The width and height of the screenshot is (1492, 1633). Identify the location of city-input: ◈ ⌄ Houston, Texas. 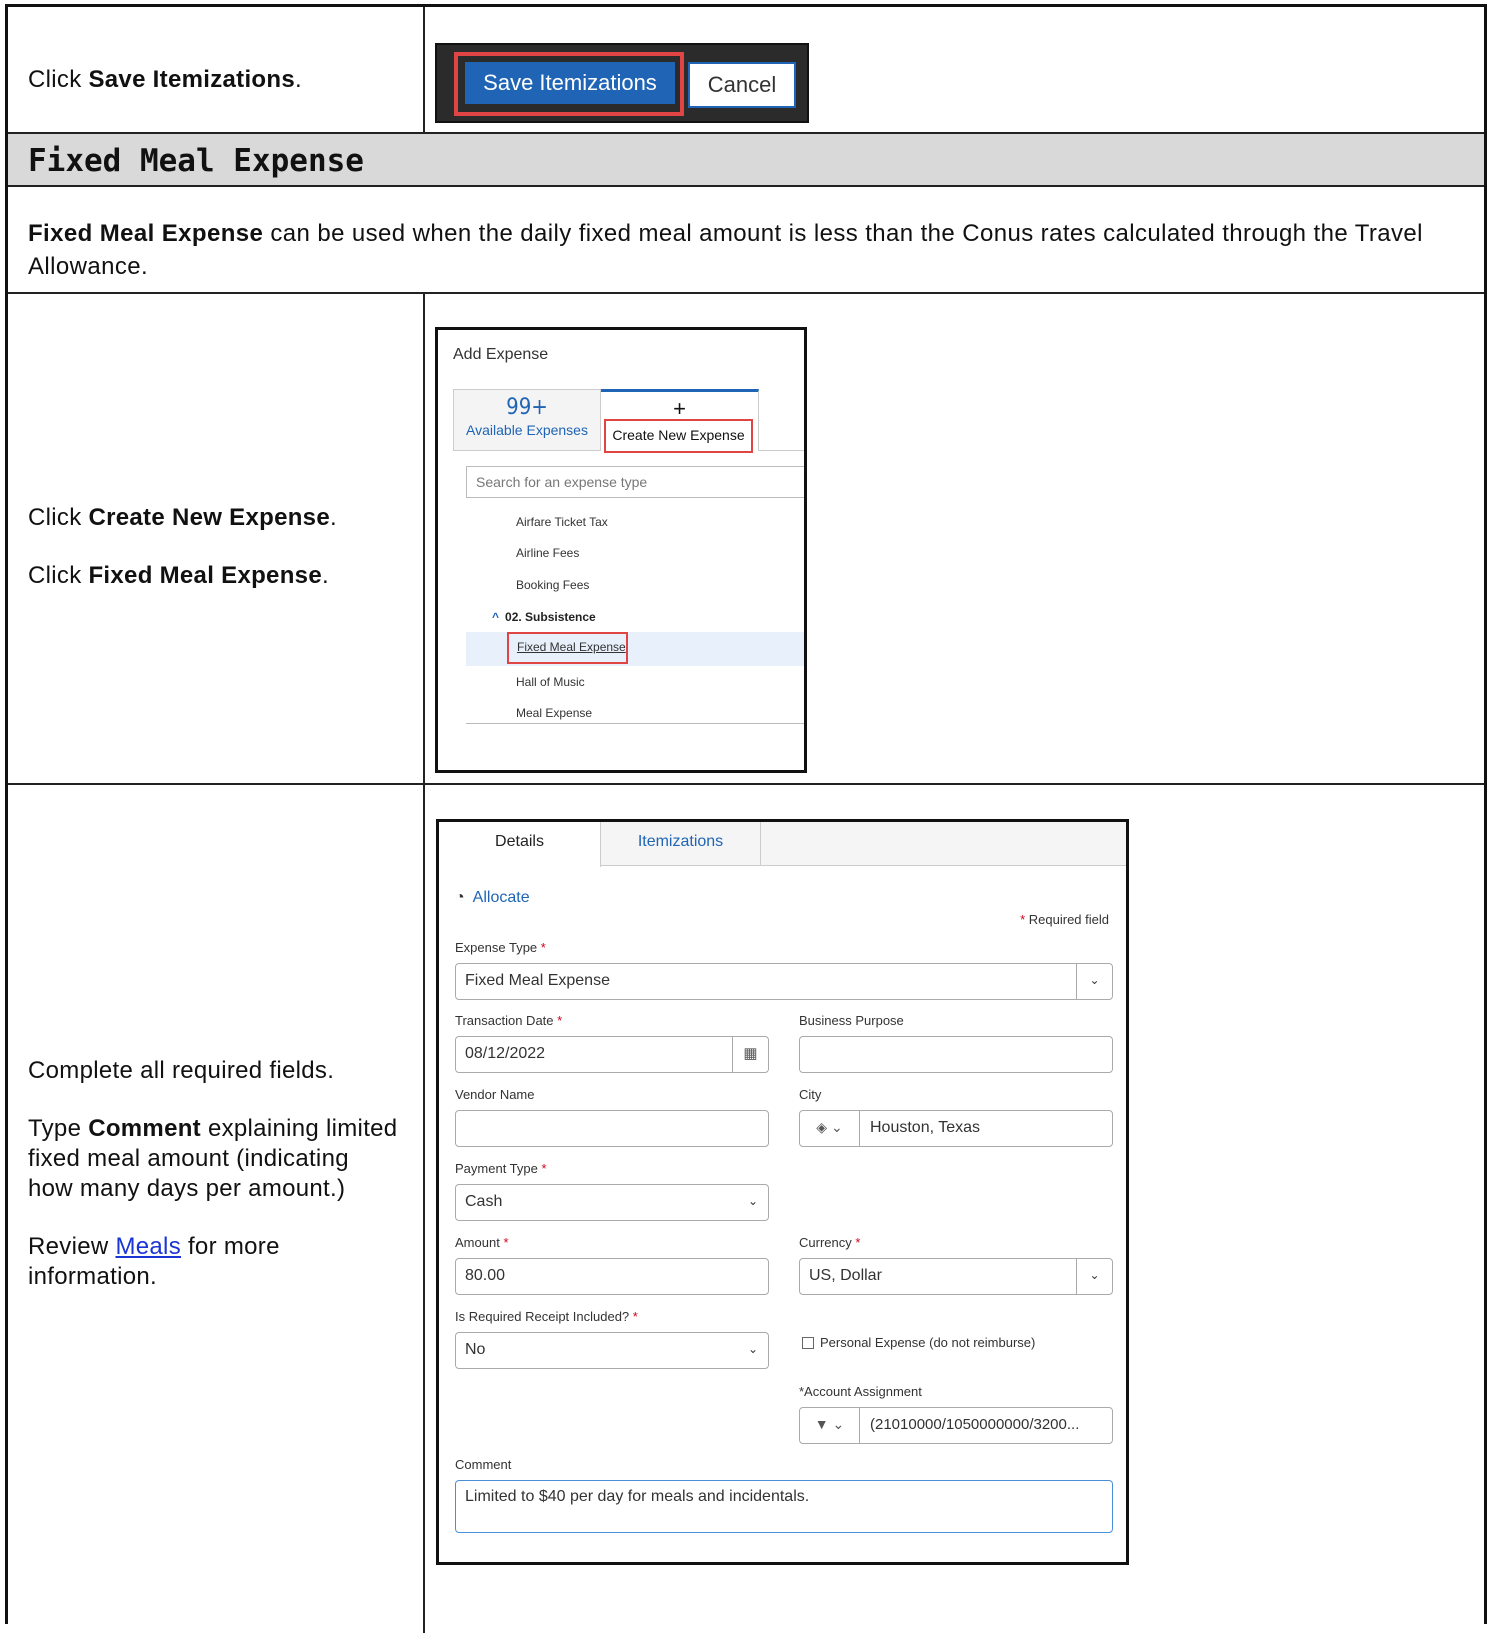
(956, 1128).